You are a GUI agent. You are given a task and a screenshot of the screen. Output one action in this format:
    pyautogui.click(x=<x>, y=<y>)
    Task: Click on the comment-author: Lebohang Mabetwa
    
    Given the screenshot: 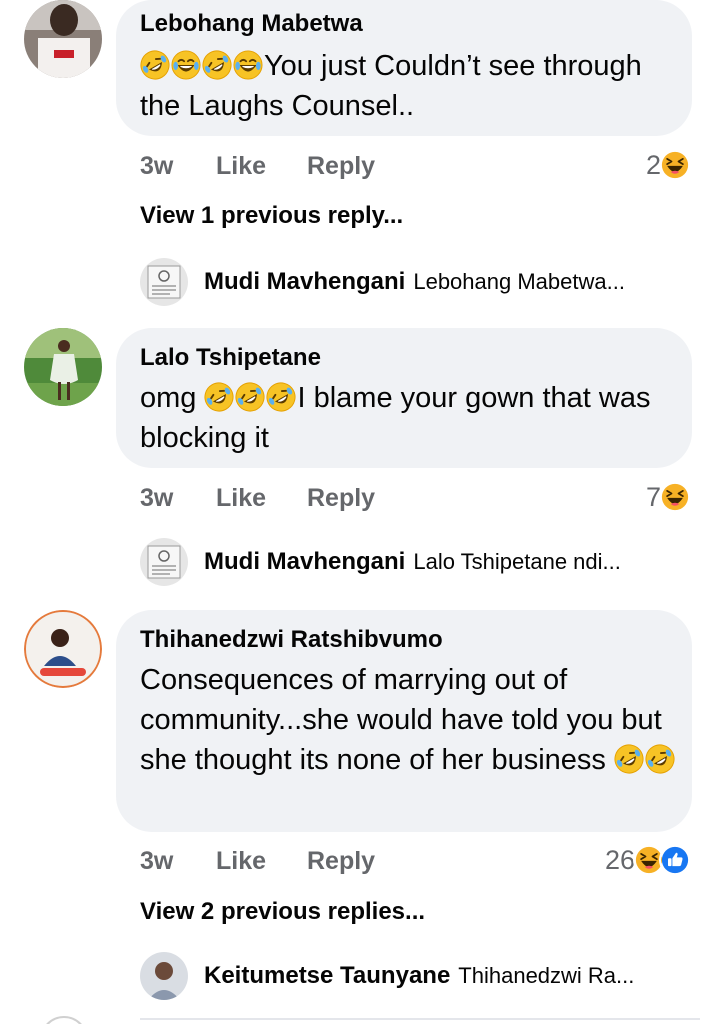 What is the action you would take?
    pyautogui.click(x=251, y=24)
    